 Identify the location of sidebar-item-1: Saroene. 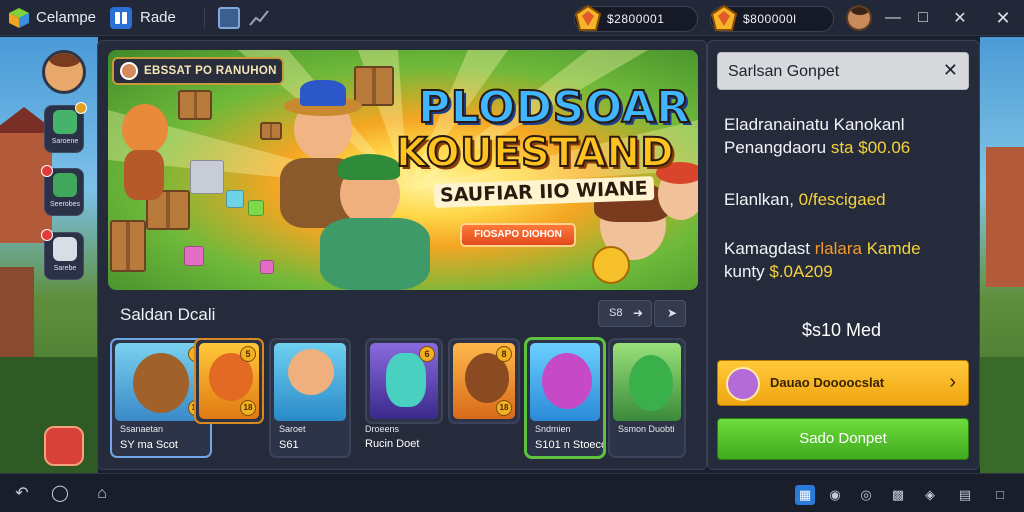
(65, 127).